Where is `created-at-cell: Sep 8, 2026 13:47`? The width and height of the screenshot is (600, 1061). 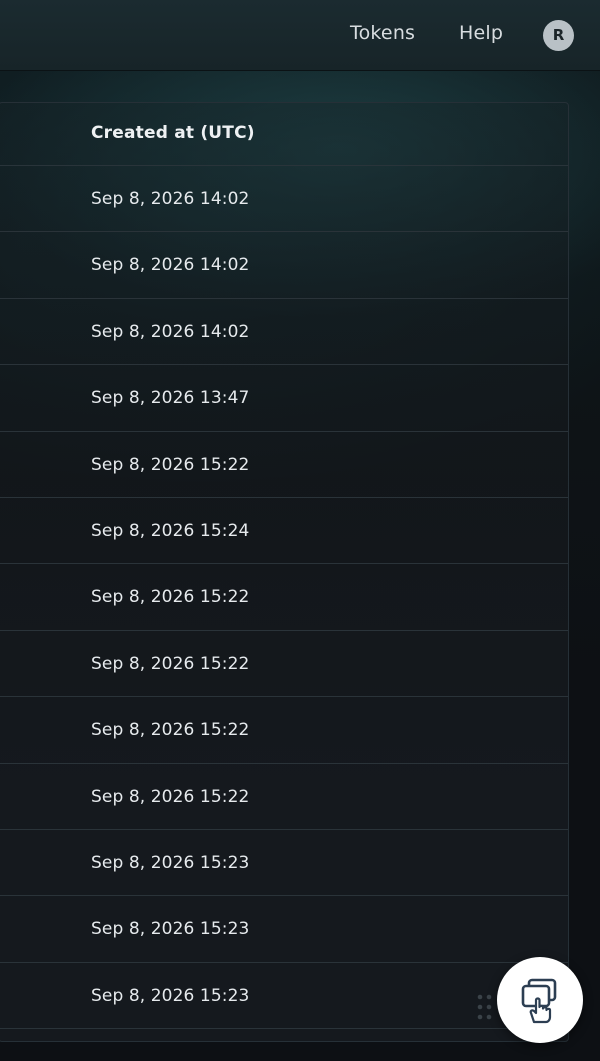 created-at-cell: Sep 8, 2026 13:47 is located at coordinates (170, 398).